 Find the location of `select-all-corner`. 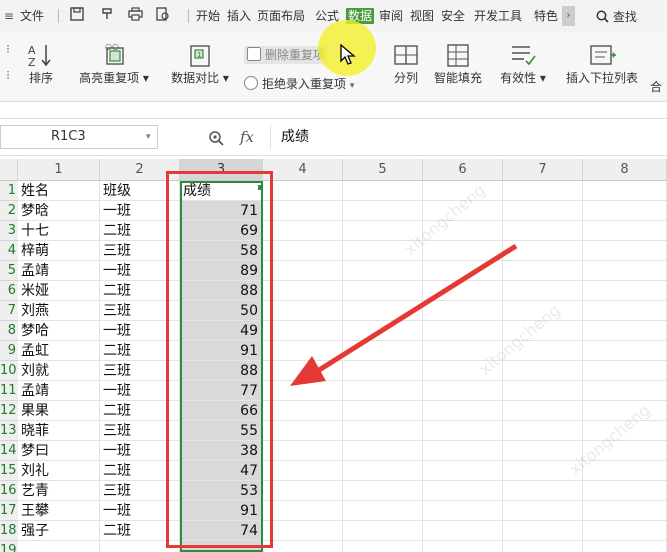

select-all-corner is located at coordinates (9, 170).